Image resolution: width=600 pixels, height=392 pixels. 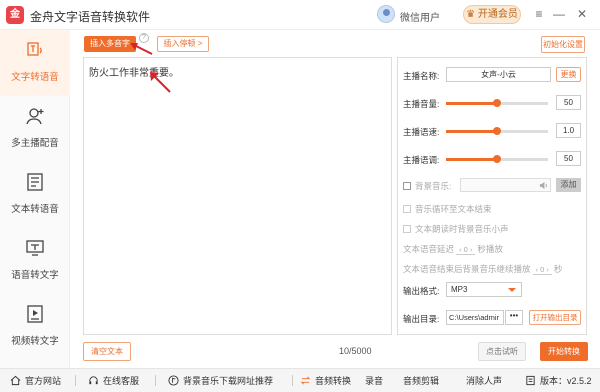 I want to click on minimize-button: —, so click(x=559, y=14).